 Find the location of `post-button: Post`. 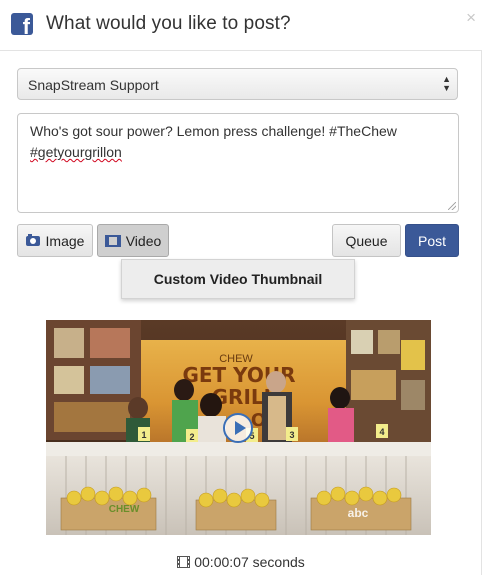

post-button: Post is located at coordinates (432, 240).